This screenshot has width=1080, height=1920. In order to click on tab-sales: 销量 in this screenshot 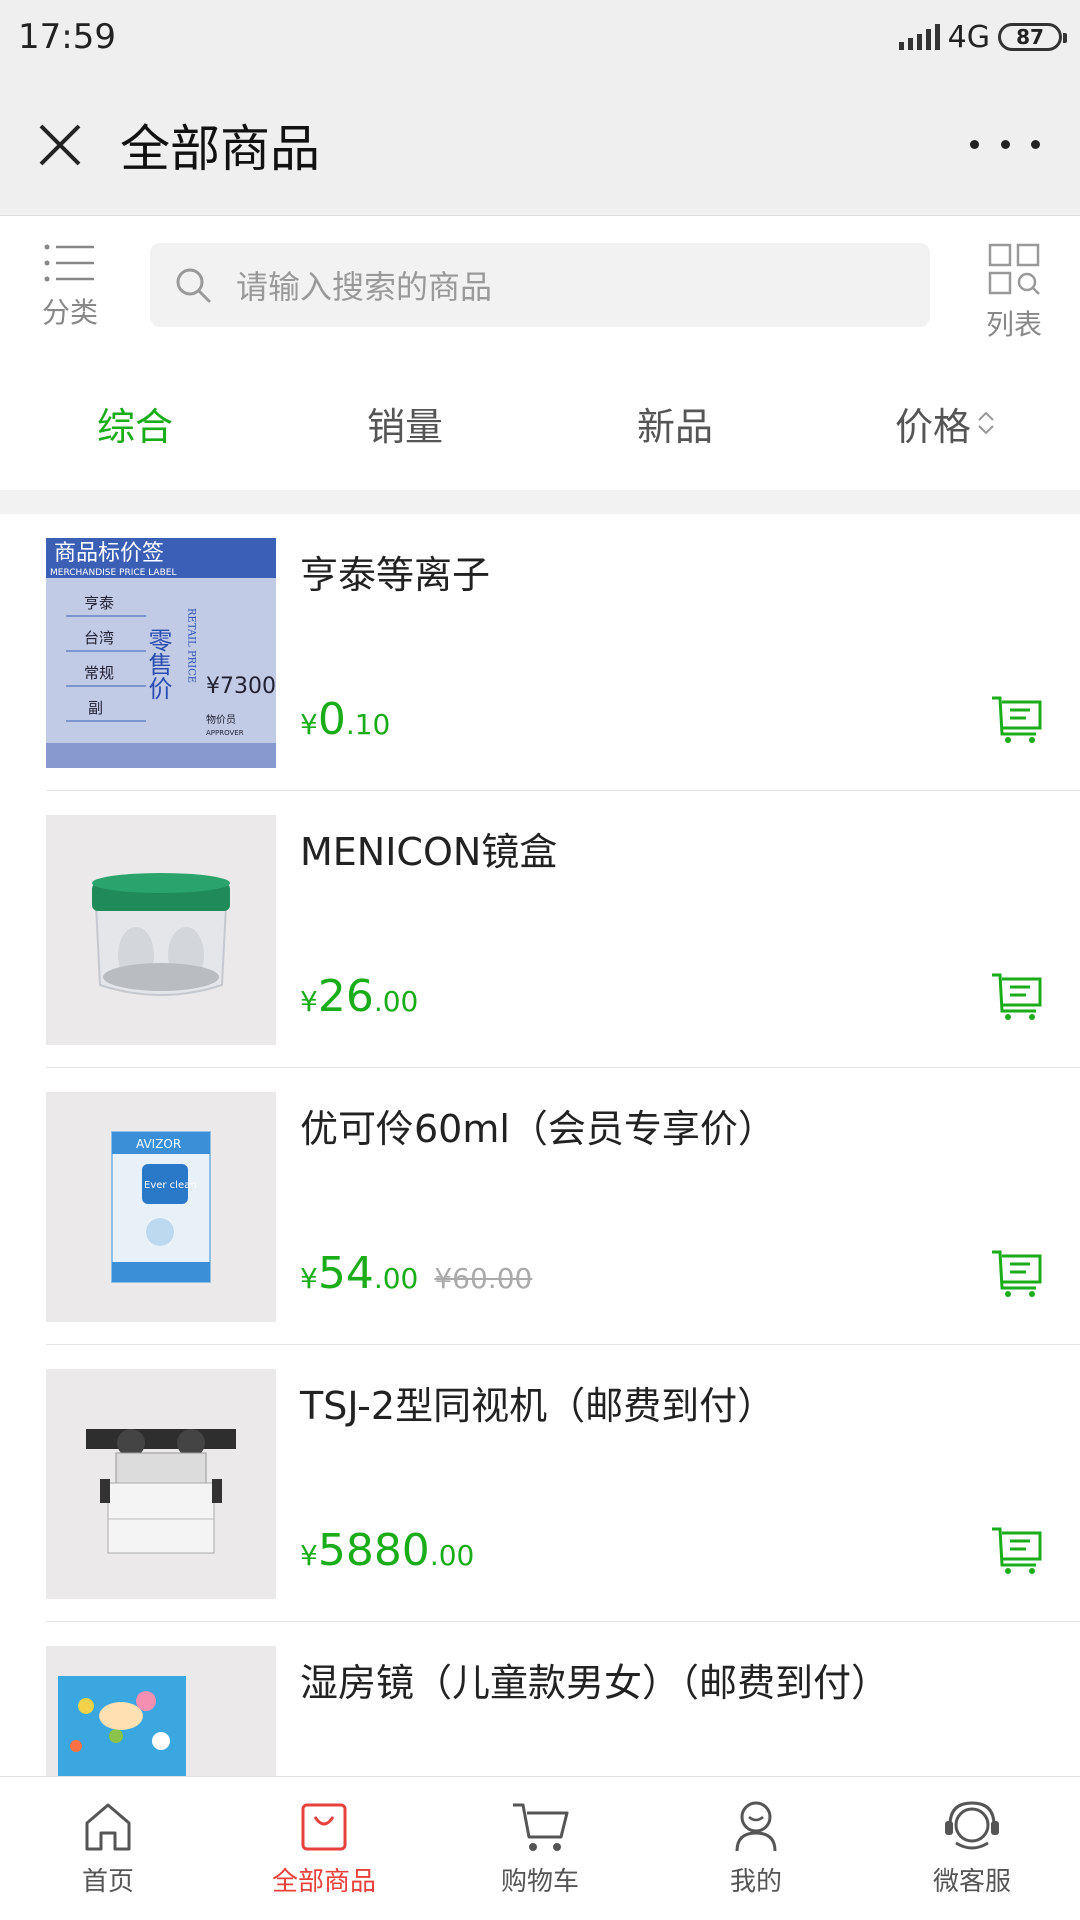, I will do `click(405, 423)`.